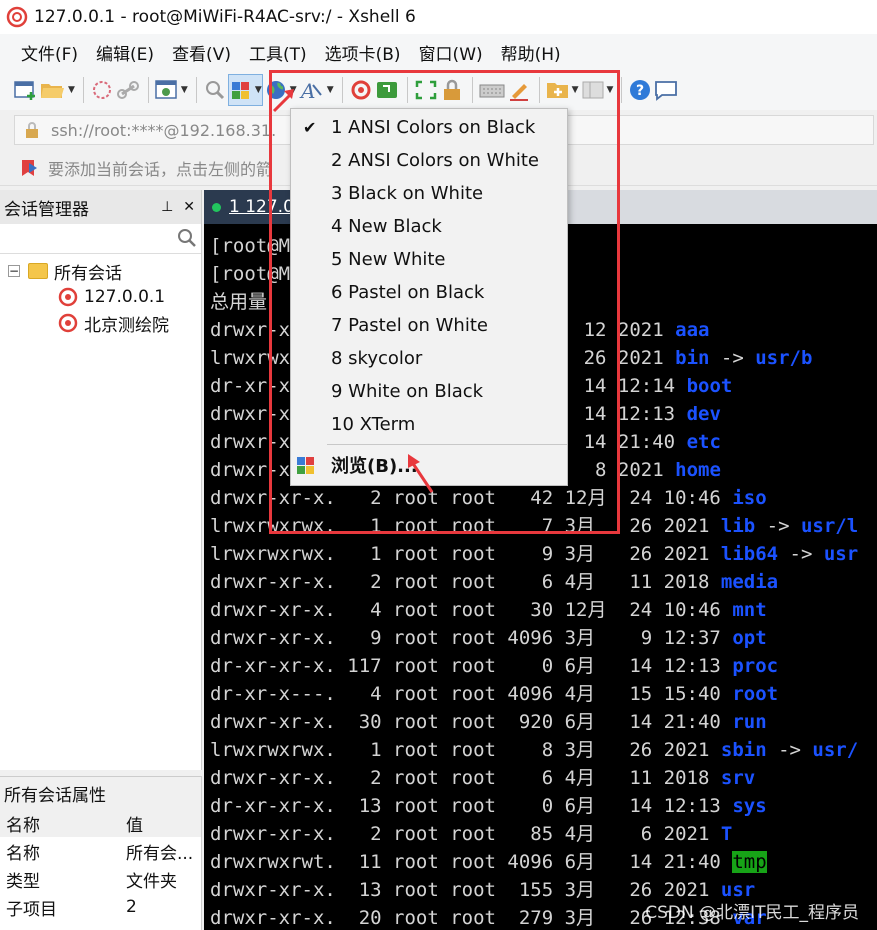 The image size is (877, 930). Describe the element at coordinates (201, 52) in the screenshot. I see `menu-view: 查看(V)` at that location.